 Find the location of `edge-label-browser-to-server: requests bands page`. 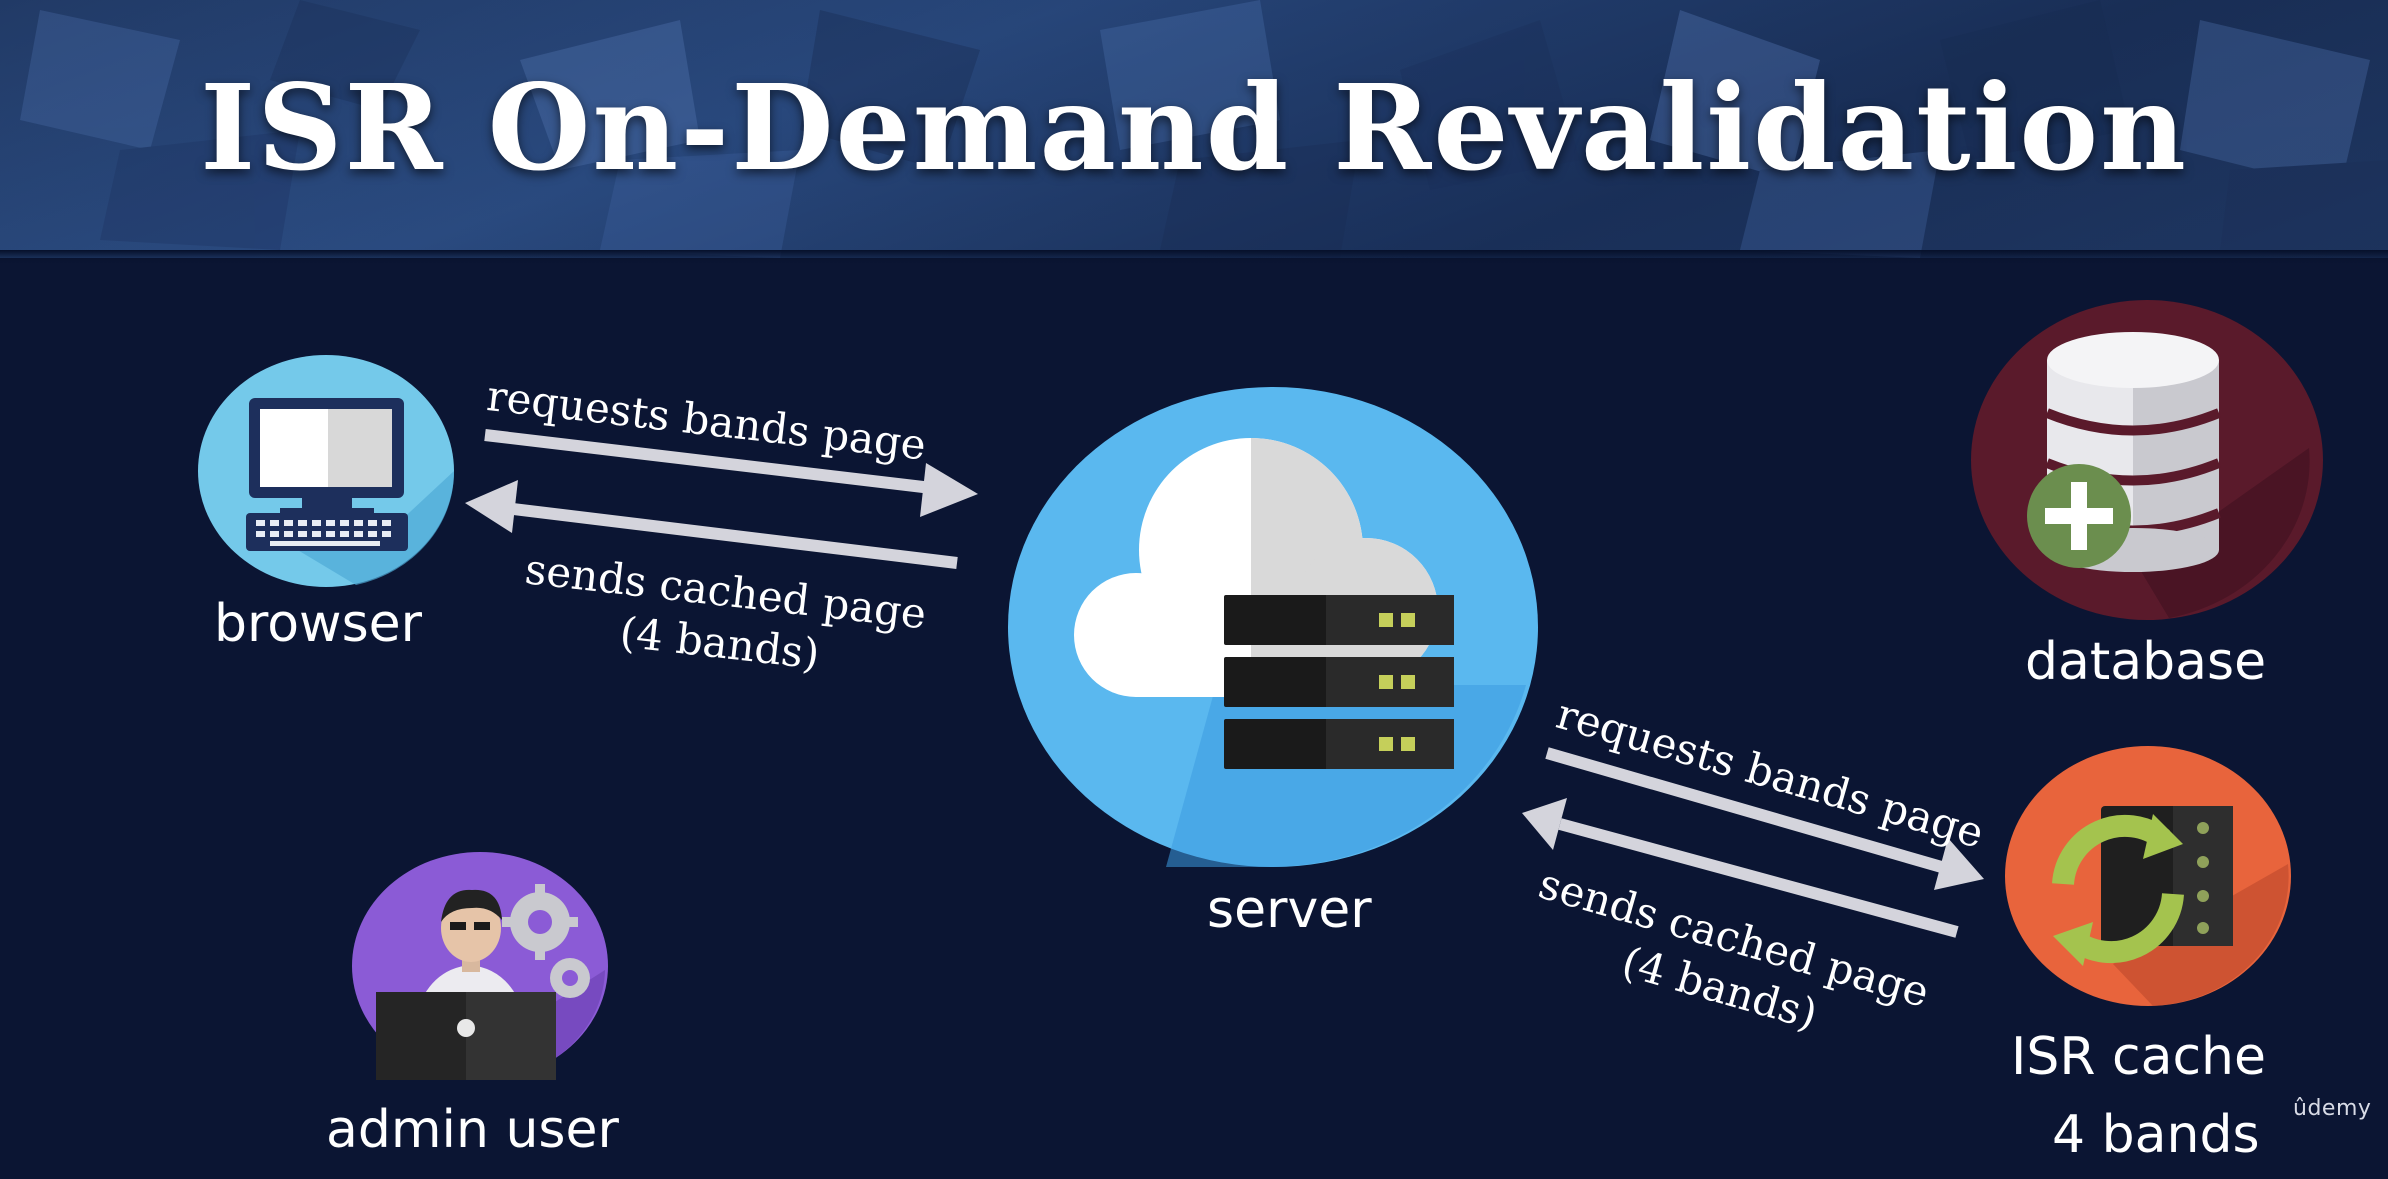

edge-label-browser-to-server: requests bands page is located at coordinates (706, 420).